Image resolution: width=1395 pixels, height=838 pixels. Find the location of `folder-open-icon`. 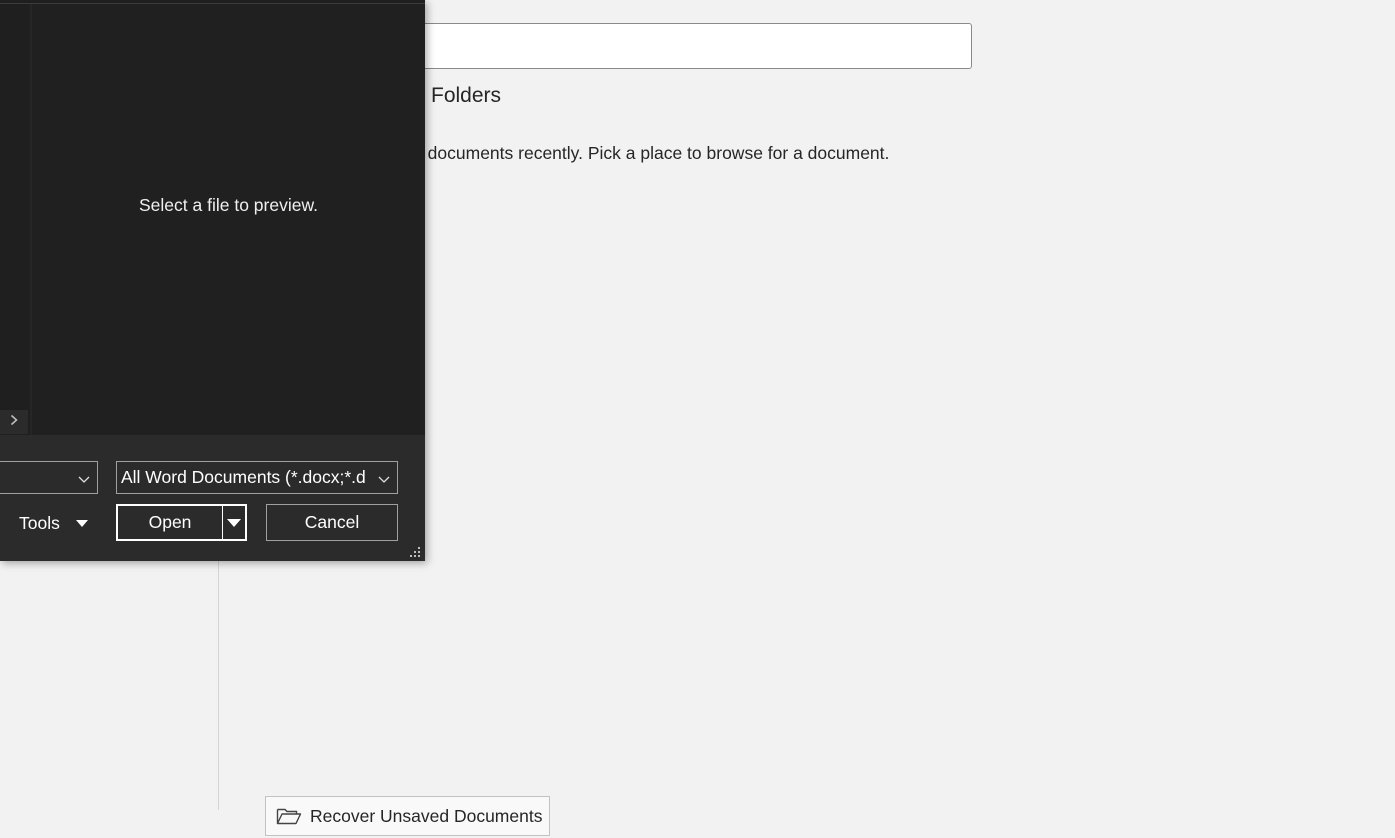

folder-open-icon is located at coordinates (289, 816).